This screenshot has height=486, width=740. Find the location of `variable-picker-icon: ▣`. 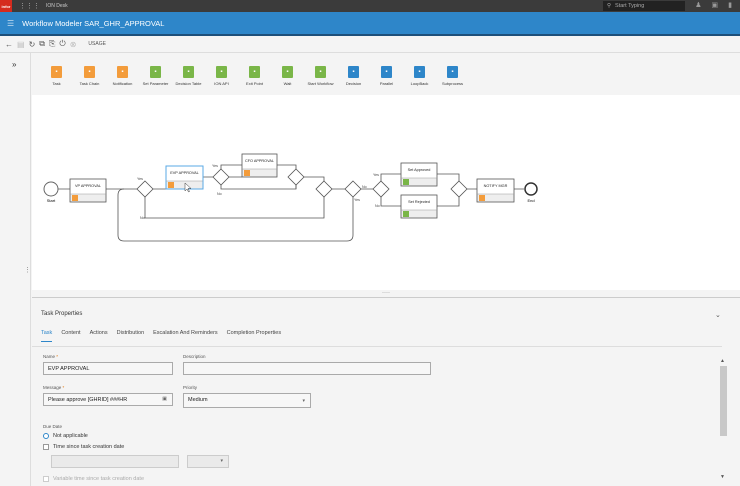

variable-picker-icon: ▣ is located at coordinates (164, 399).